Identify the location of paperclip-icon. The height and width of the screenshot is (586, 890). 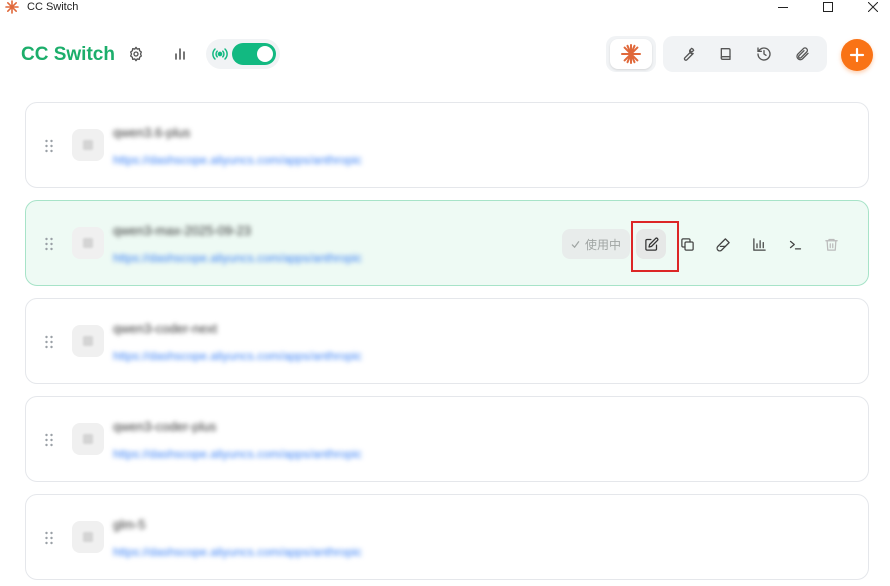
(802, 54).